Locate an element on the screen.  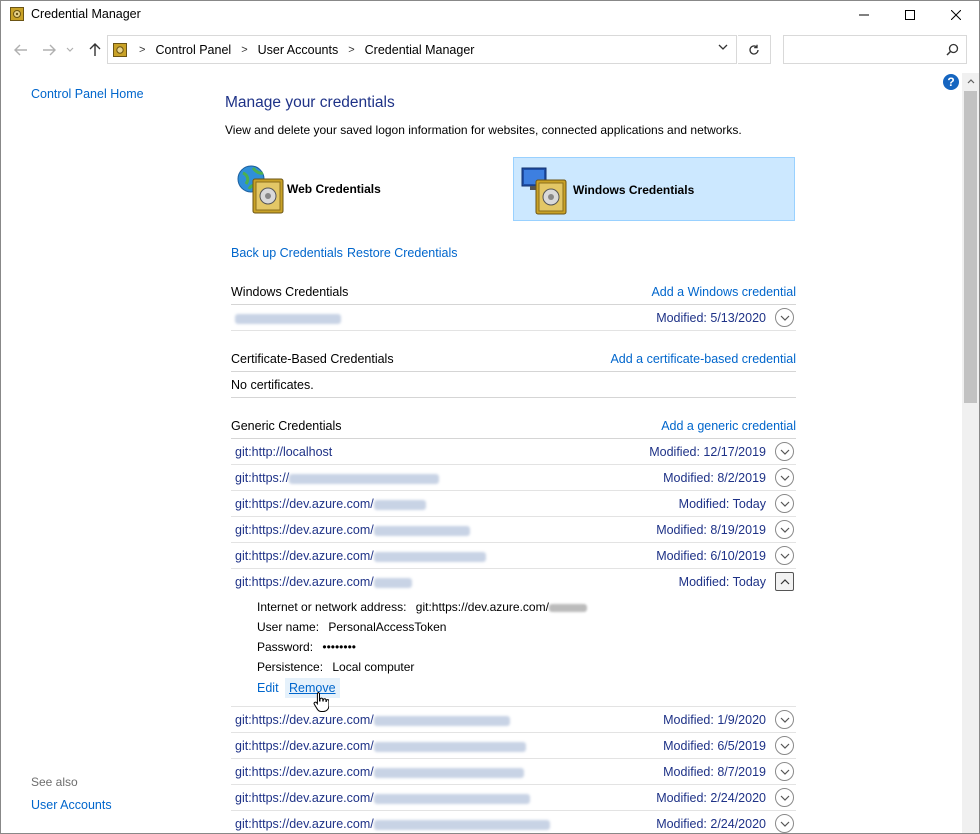
add-generic-credential-link: Add a generic credential is located at coordinates (728, 426).